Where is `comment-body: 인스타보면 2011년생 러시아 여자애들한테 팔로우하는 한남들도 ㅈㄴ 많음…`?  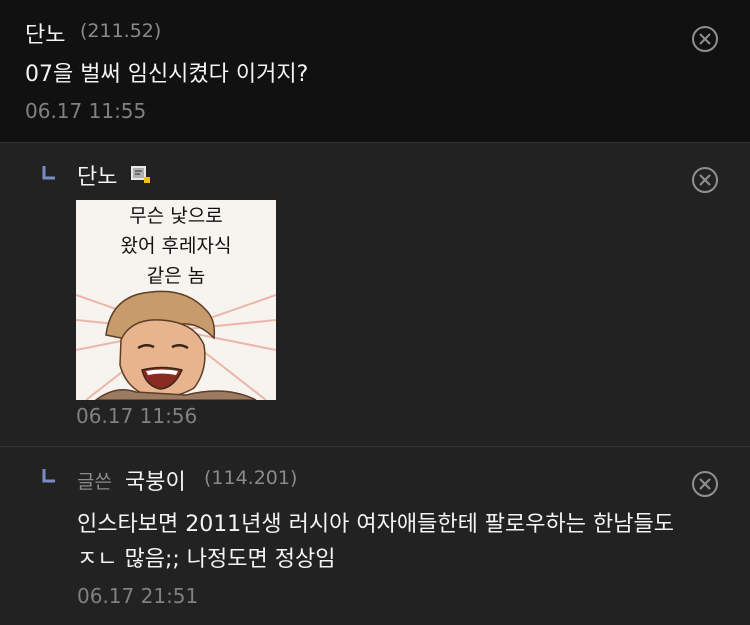 comment-body: 인스타보면 2011년생 러시아 여자애들한테 팔로우하는 한남들도 ㅈㄴ 많음… is located at coordinates (407, 542).